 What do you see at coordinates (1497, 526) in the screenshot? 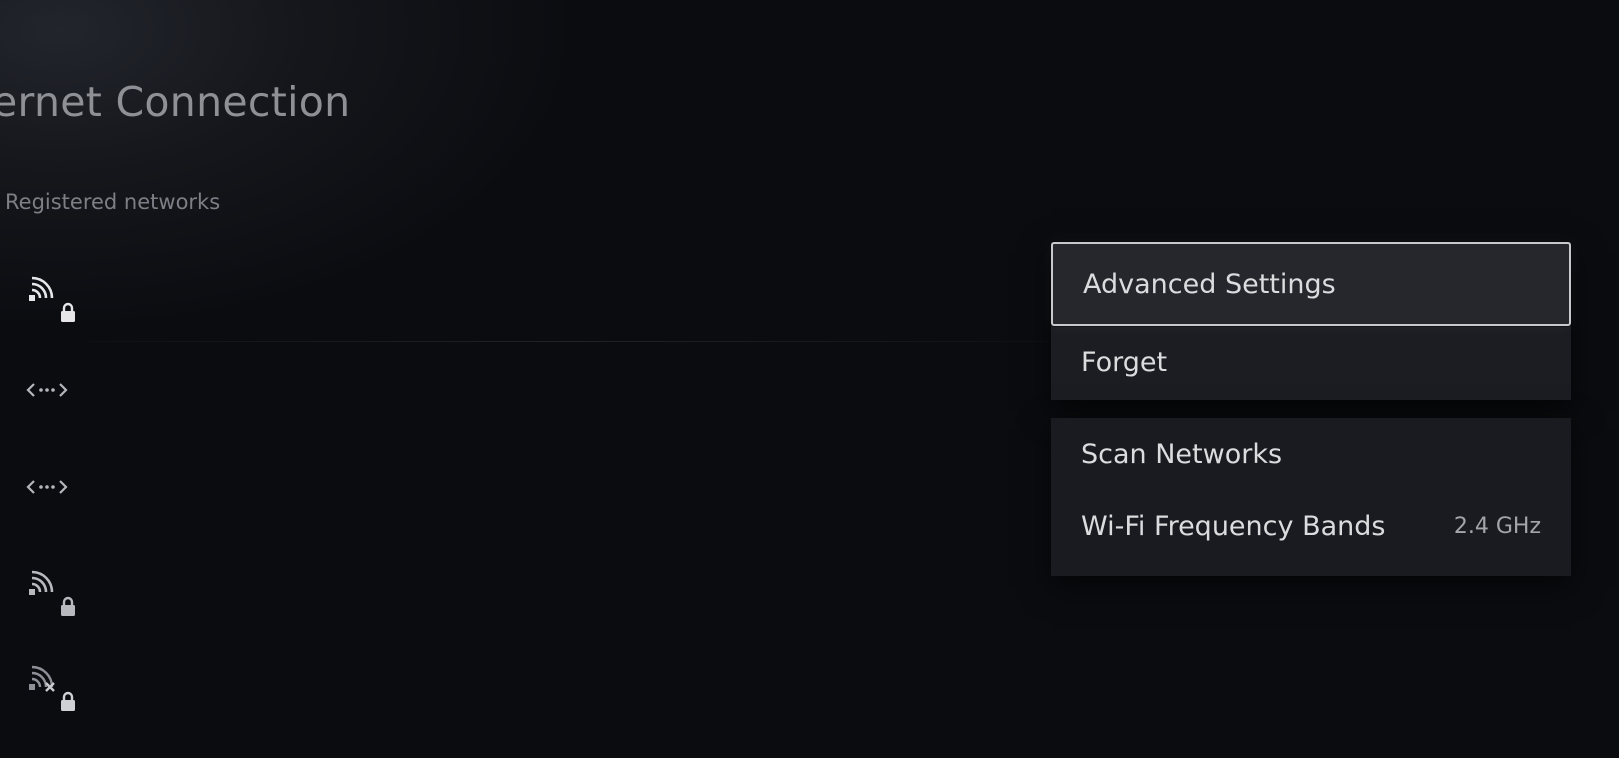
I see `wifi-frequency-bands-value: 2.4 GHz` at bounding box center [1497, 526].